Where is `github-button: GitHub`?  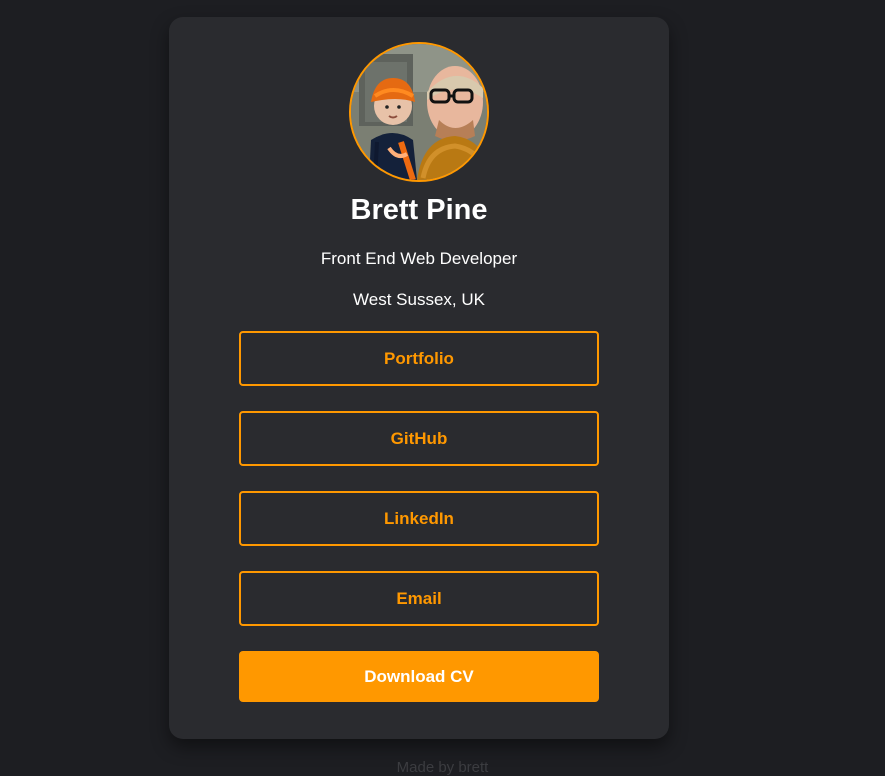
github-button: GitHub is located at coordinates (419, 438).